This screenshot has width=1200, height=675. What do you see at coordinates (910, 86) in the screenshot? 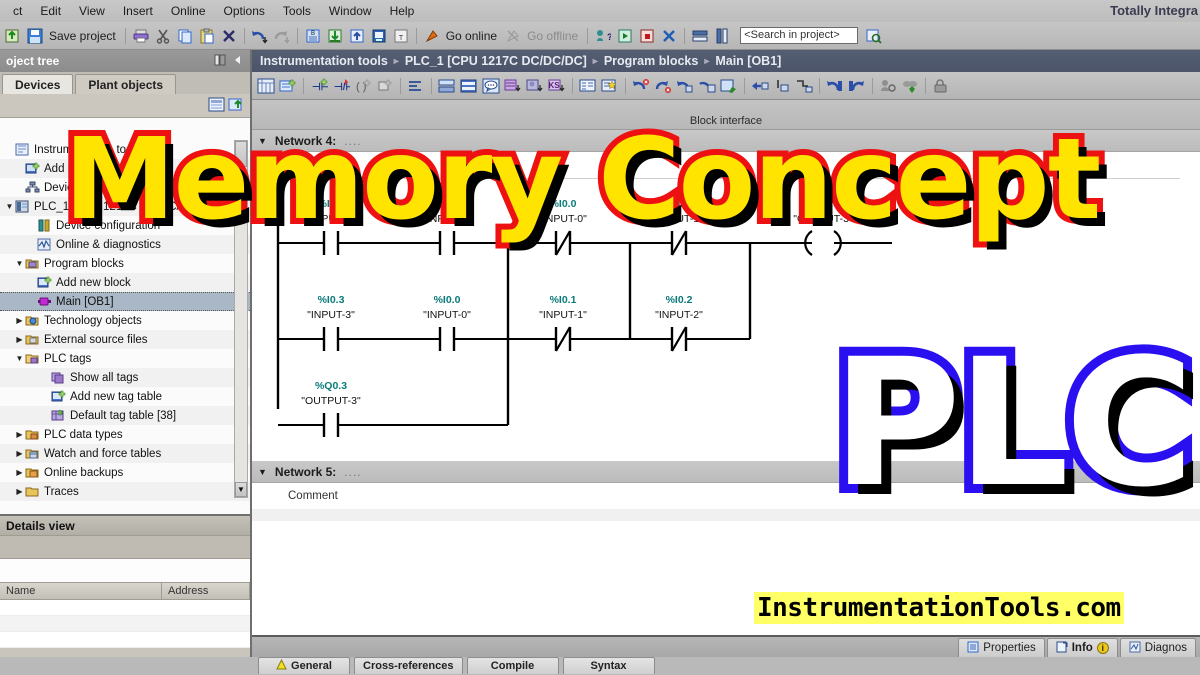
I see `show-monitor-values-icon` at bounding box center [910, 86].